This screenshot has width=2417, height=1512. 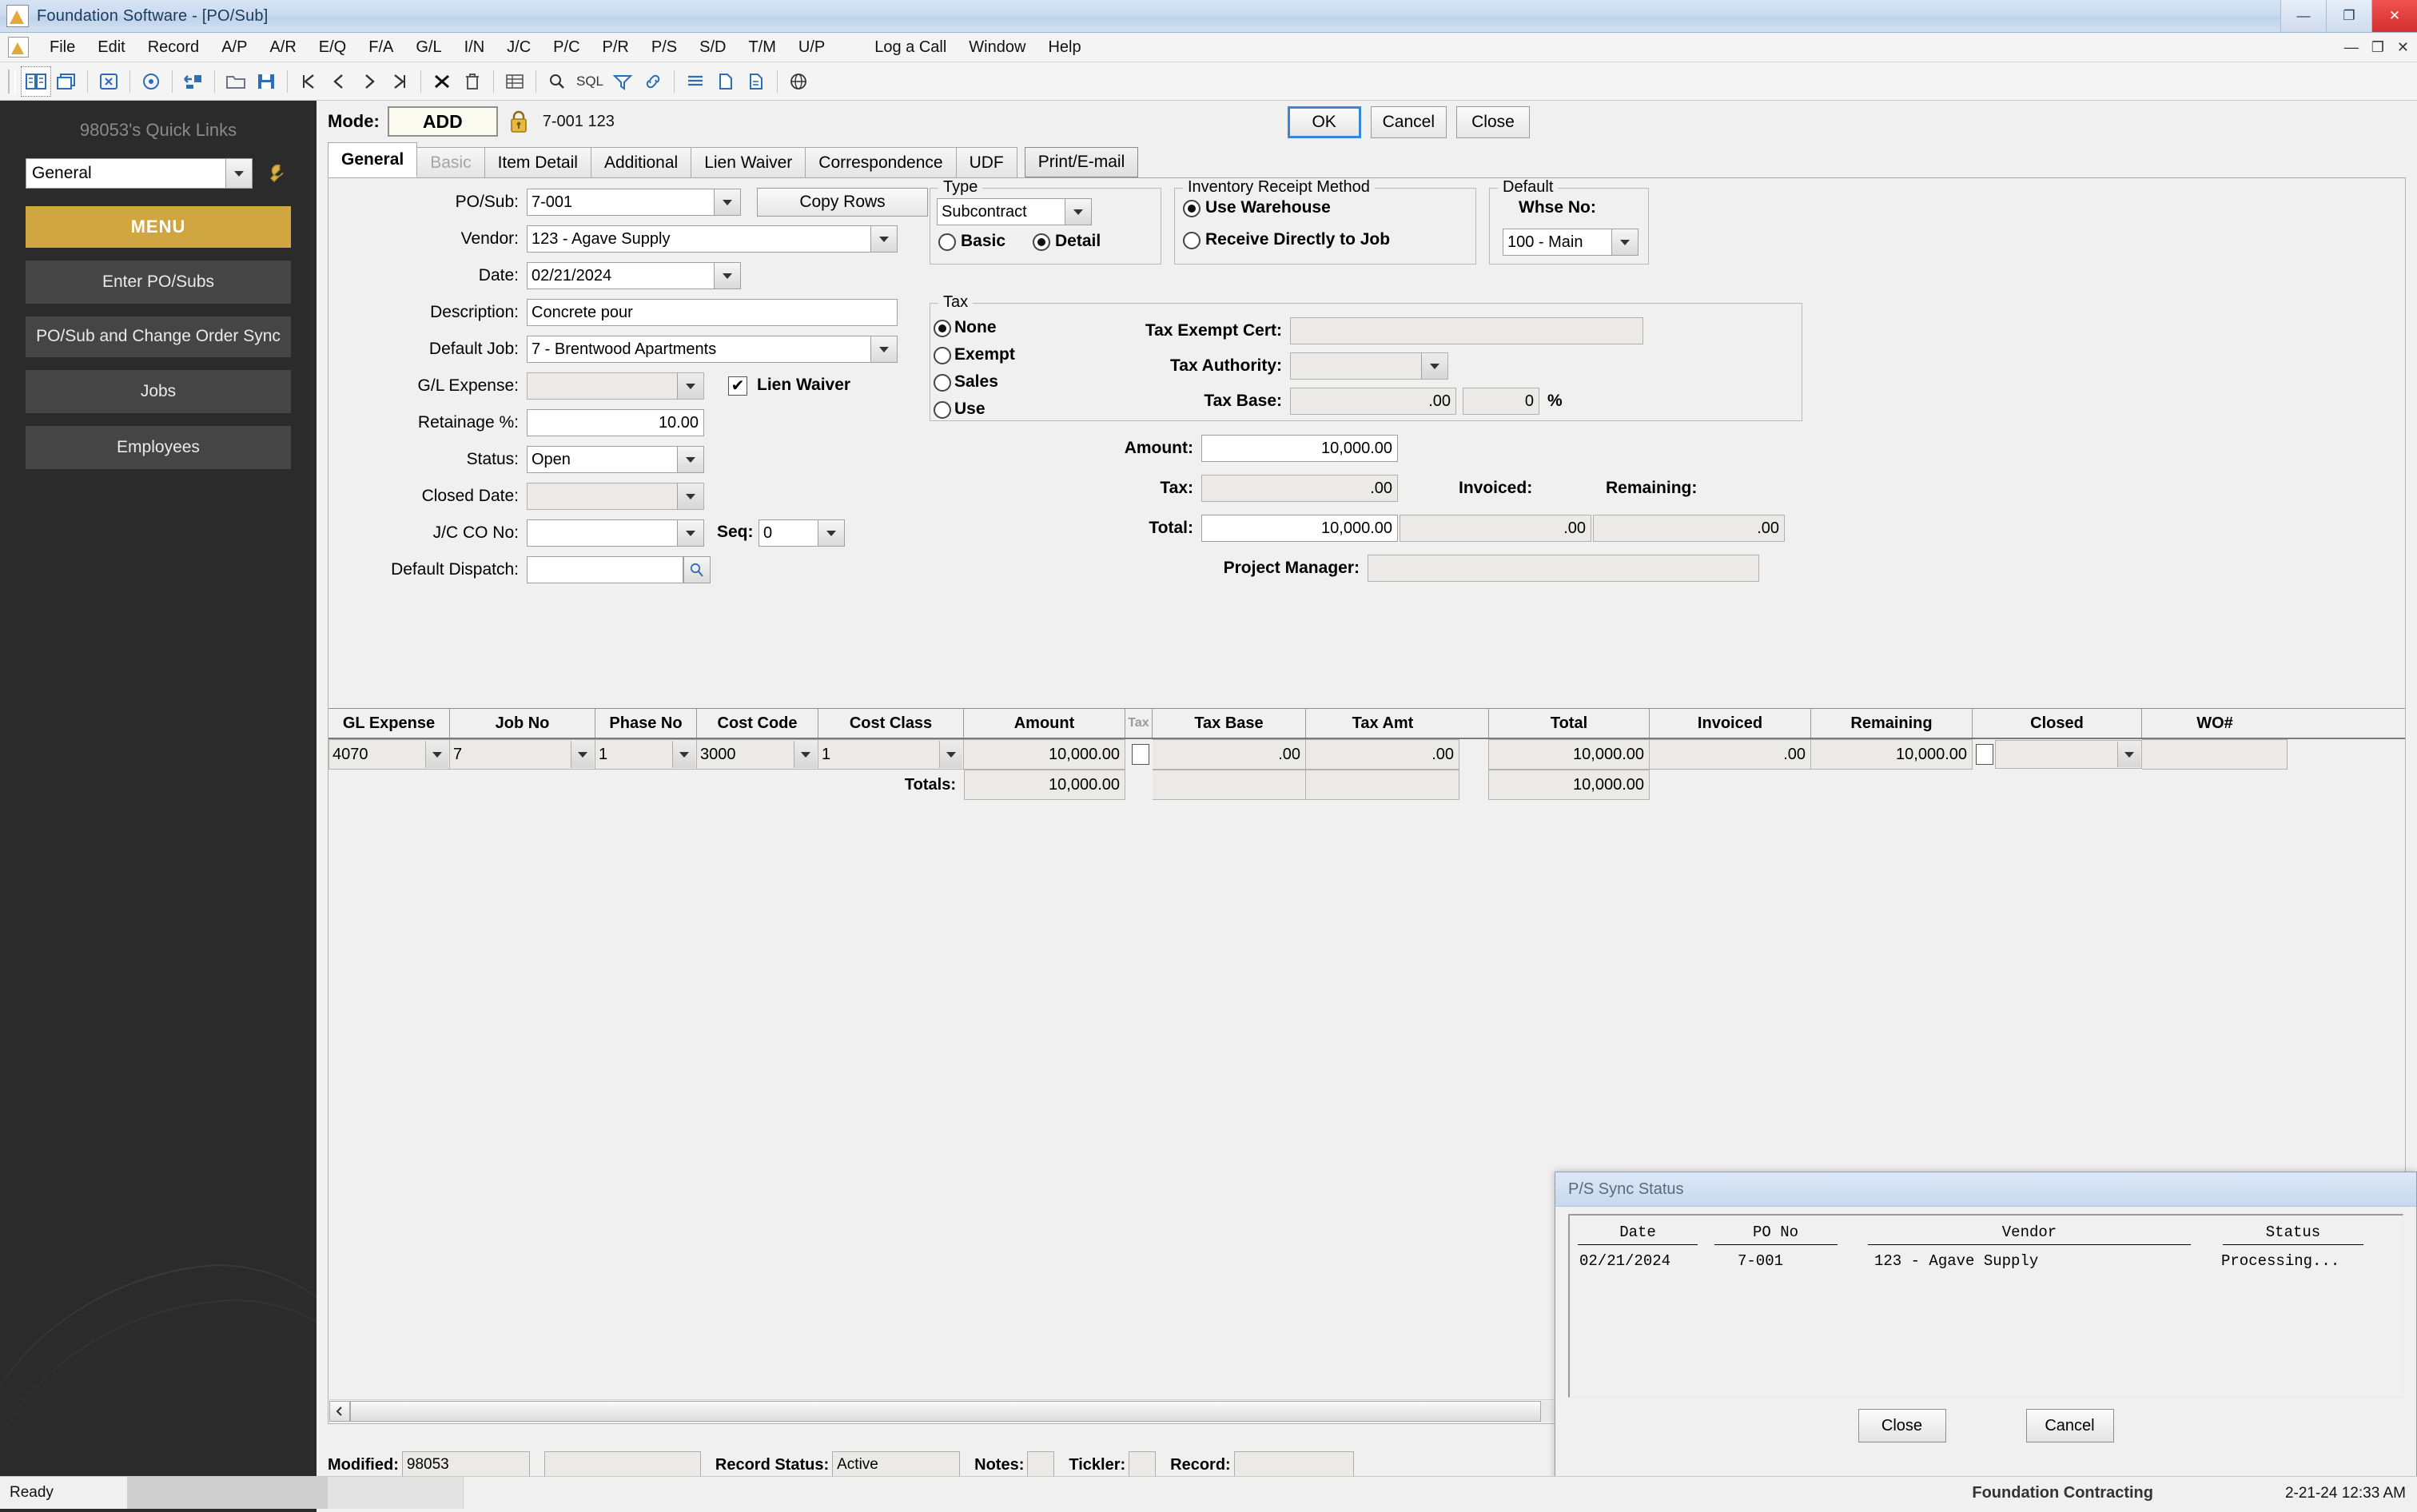 What do you see at coordinates (942, 410) in the screenshot?
I see `tax-use-radio` at bounding box center [942, 410].